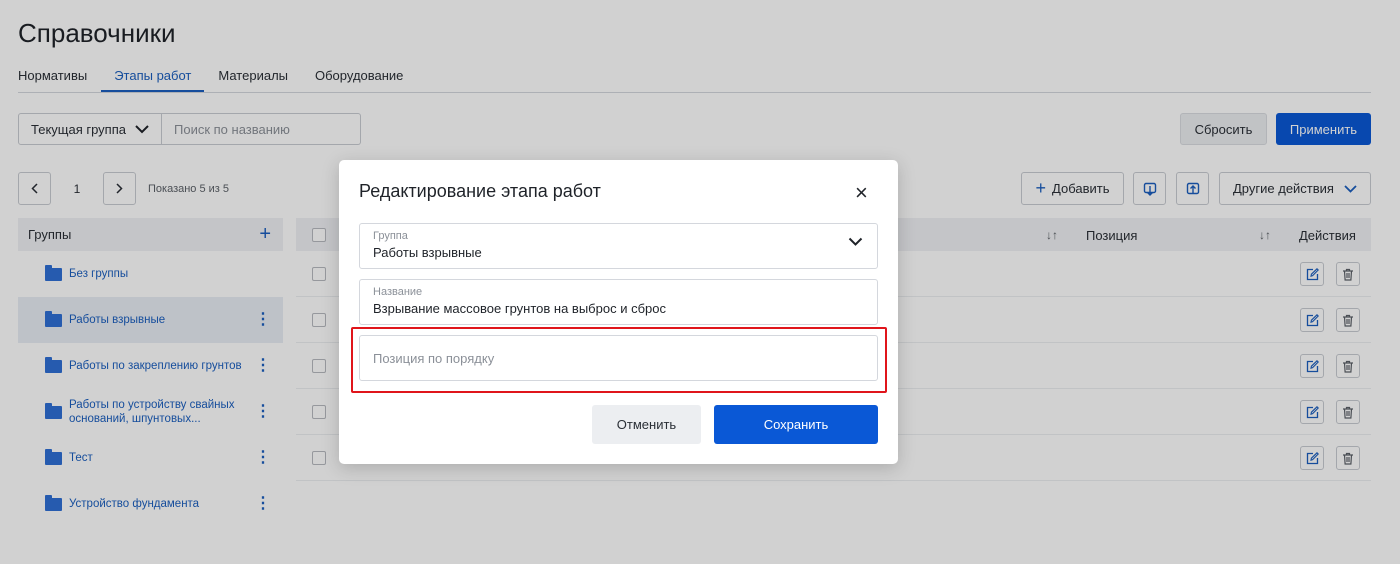 This screenshot has width=1400, height=564. Describe the element at coordinates (855, 241) in the screenshot. I see `chevron-down-icon` at that location.